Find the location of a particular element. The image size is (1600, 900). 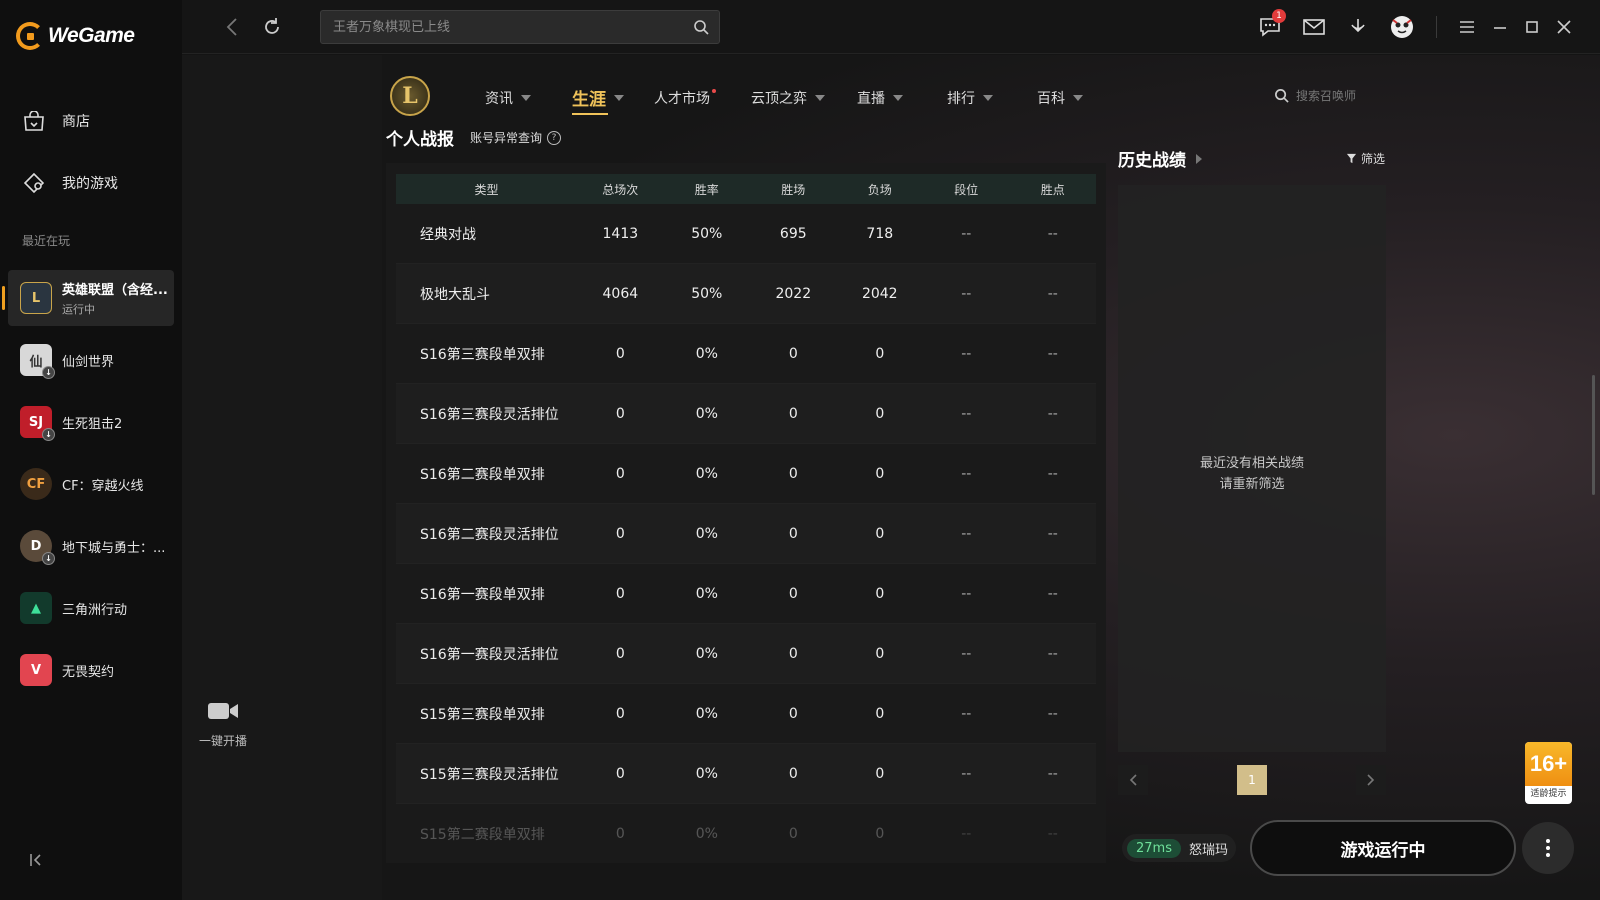

next-page-button is located at coordinates (1371, 780).